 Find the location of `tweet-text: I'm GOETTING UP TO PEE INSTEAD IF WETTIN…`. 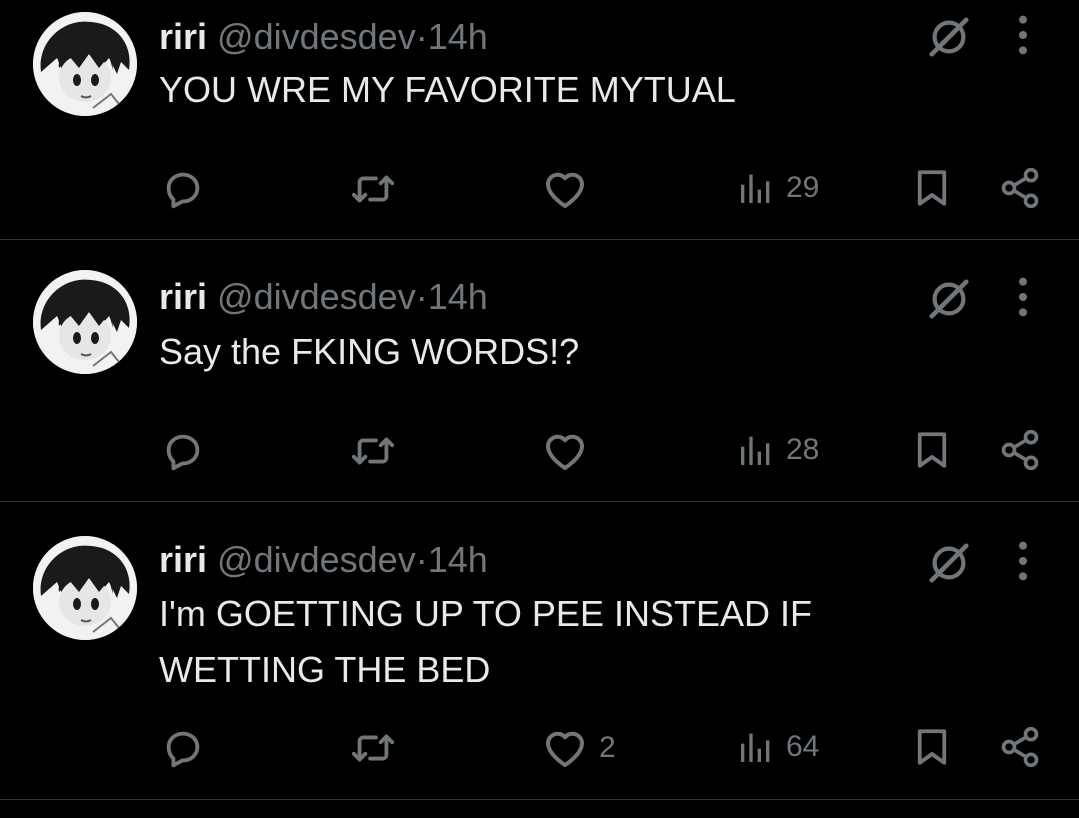

tweet-text: I'm GOETTING UP TO PEE INSTEAD IF WETTIN… is located at coordinates (485, 641).